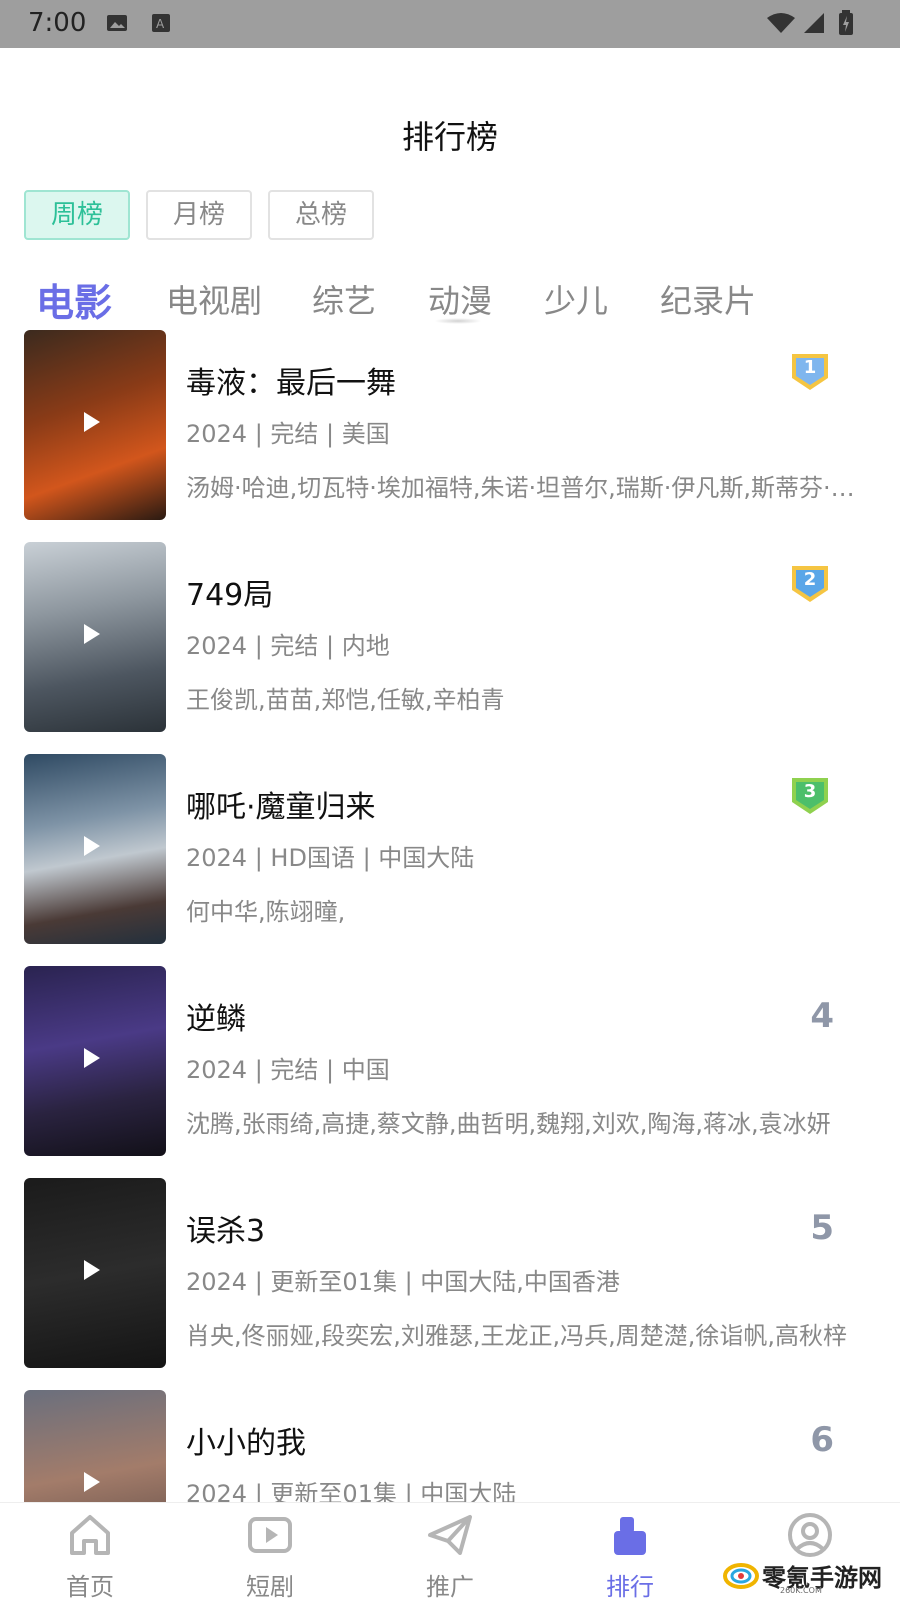 Image resolution: width=900 pixels, height=1602 pixels. What do you see at coordinates (460, 299) in the screenshot?
I see `category-tab-anime: 动漫` at bounding box center [460, 299].